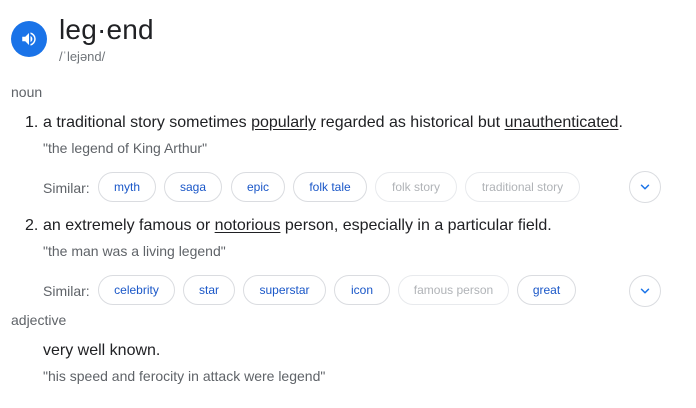  What do you see at coordinates (32, 122) in the screenshot?
I see `sense-number: 1.` at bounding box center [32, 122].